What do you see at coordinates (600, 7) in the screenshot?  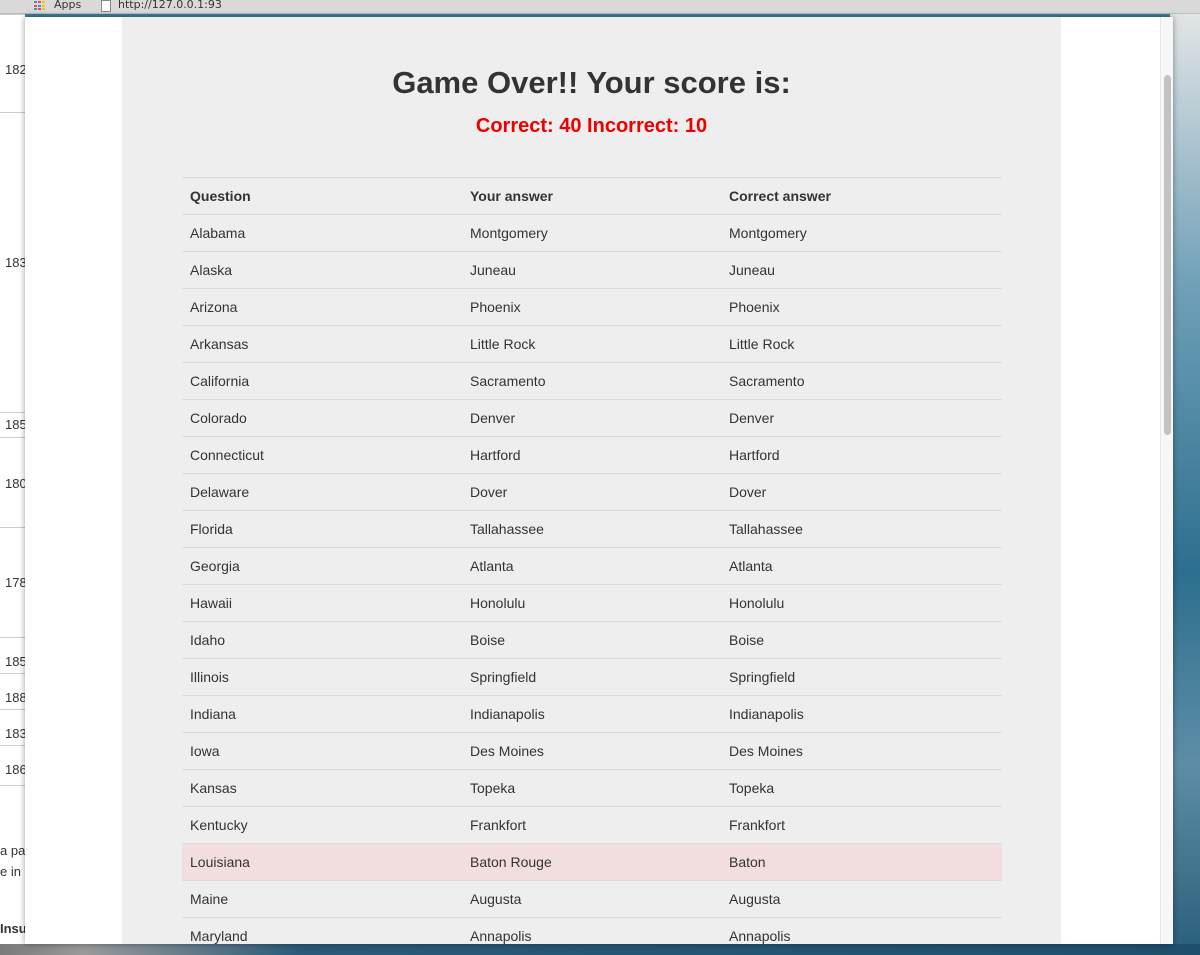 I see `bookmarks-bar: Apps http://127.0.0.1:93` at bounding box center [600, 7].